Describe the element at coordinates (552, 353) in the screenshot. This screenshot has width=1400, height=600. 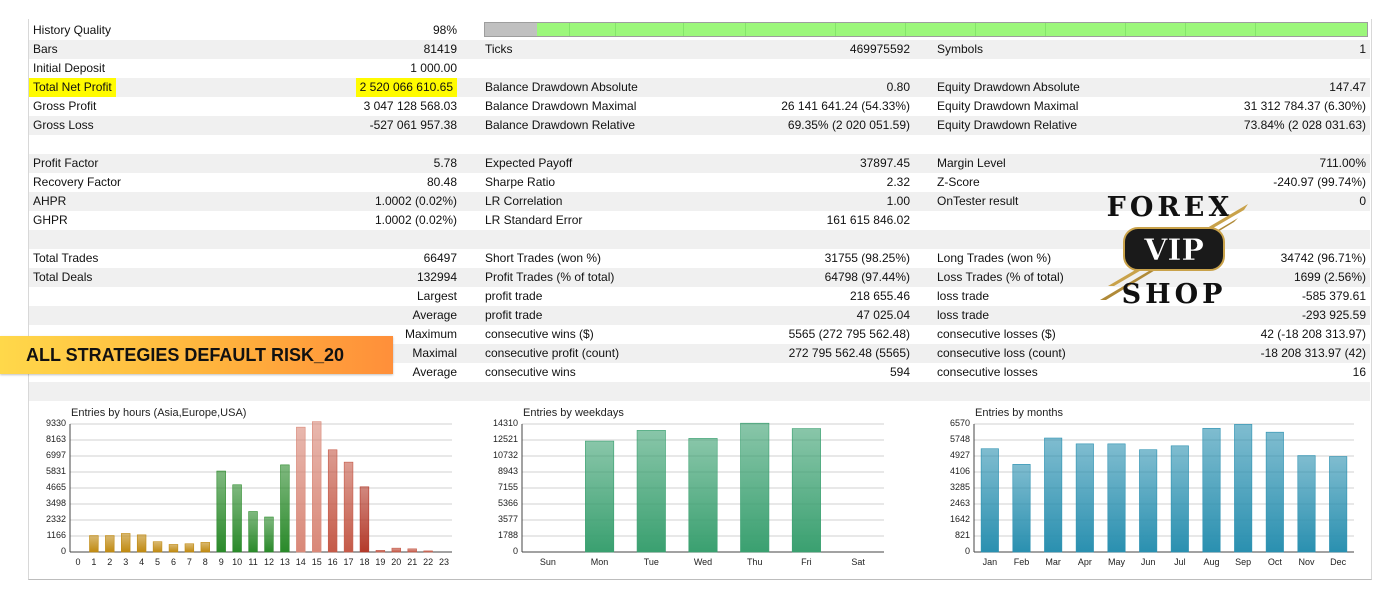
I see `stat-label: consecutive profit (count)` at that location.